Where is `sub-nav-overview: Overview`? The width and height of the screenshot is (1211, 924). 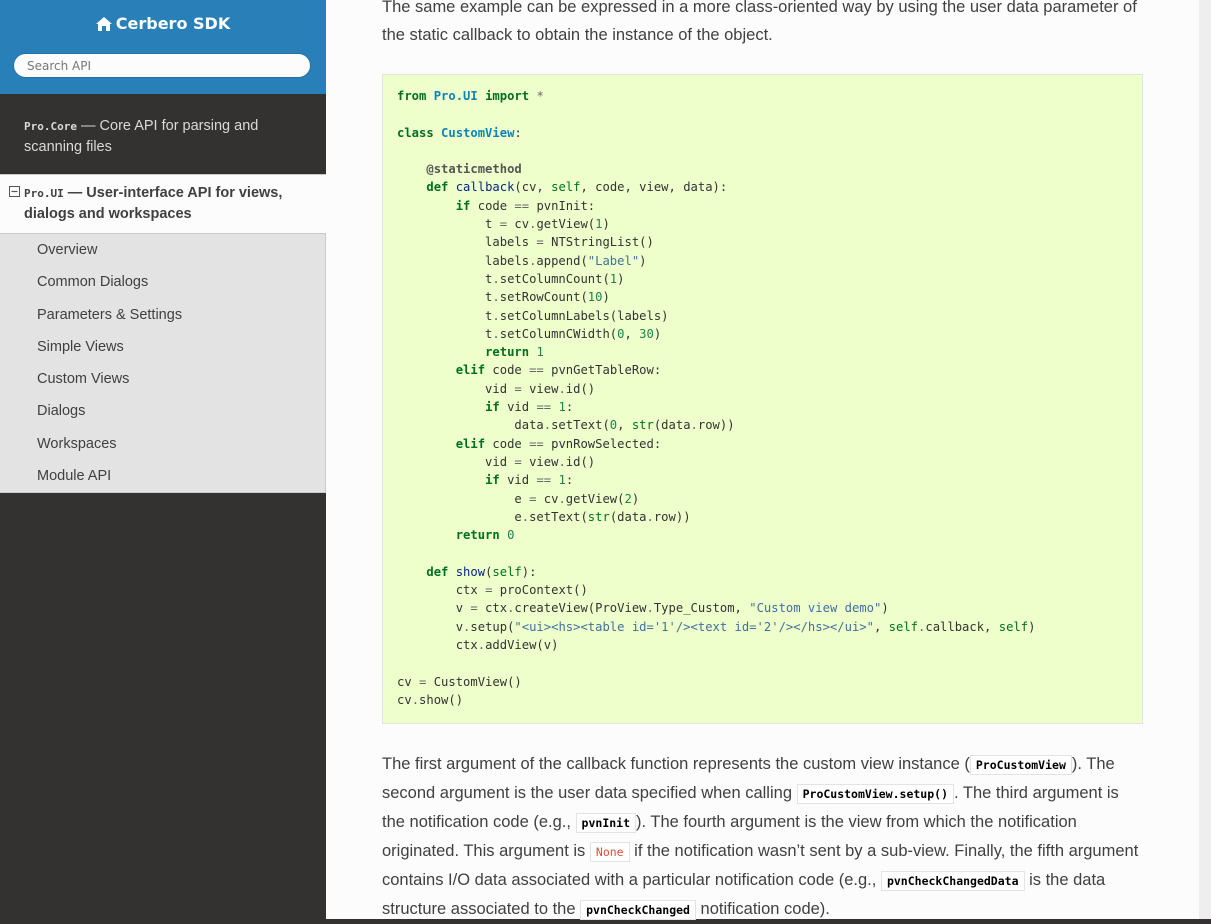
sub-nav-overview: Overview is located at coordinates (163, 250).